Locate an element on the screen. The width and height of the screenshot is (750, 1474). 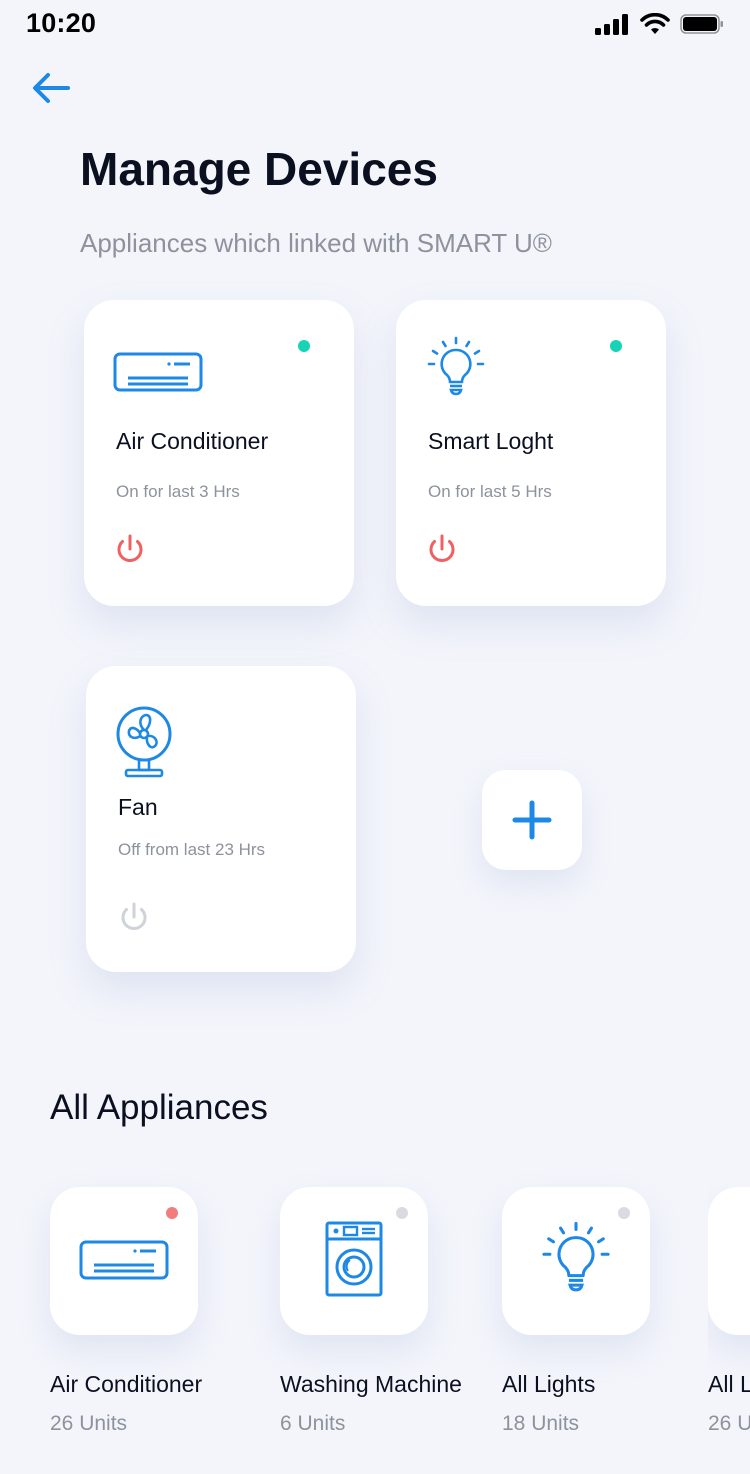
device-name: Fan is located at coordinates (138, 807).